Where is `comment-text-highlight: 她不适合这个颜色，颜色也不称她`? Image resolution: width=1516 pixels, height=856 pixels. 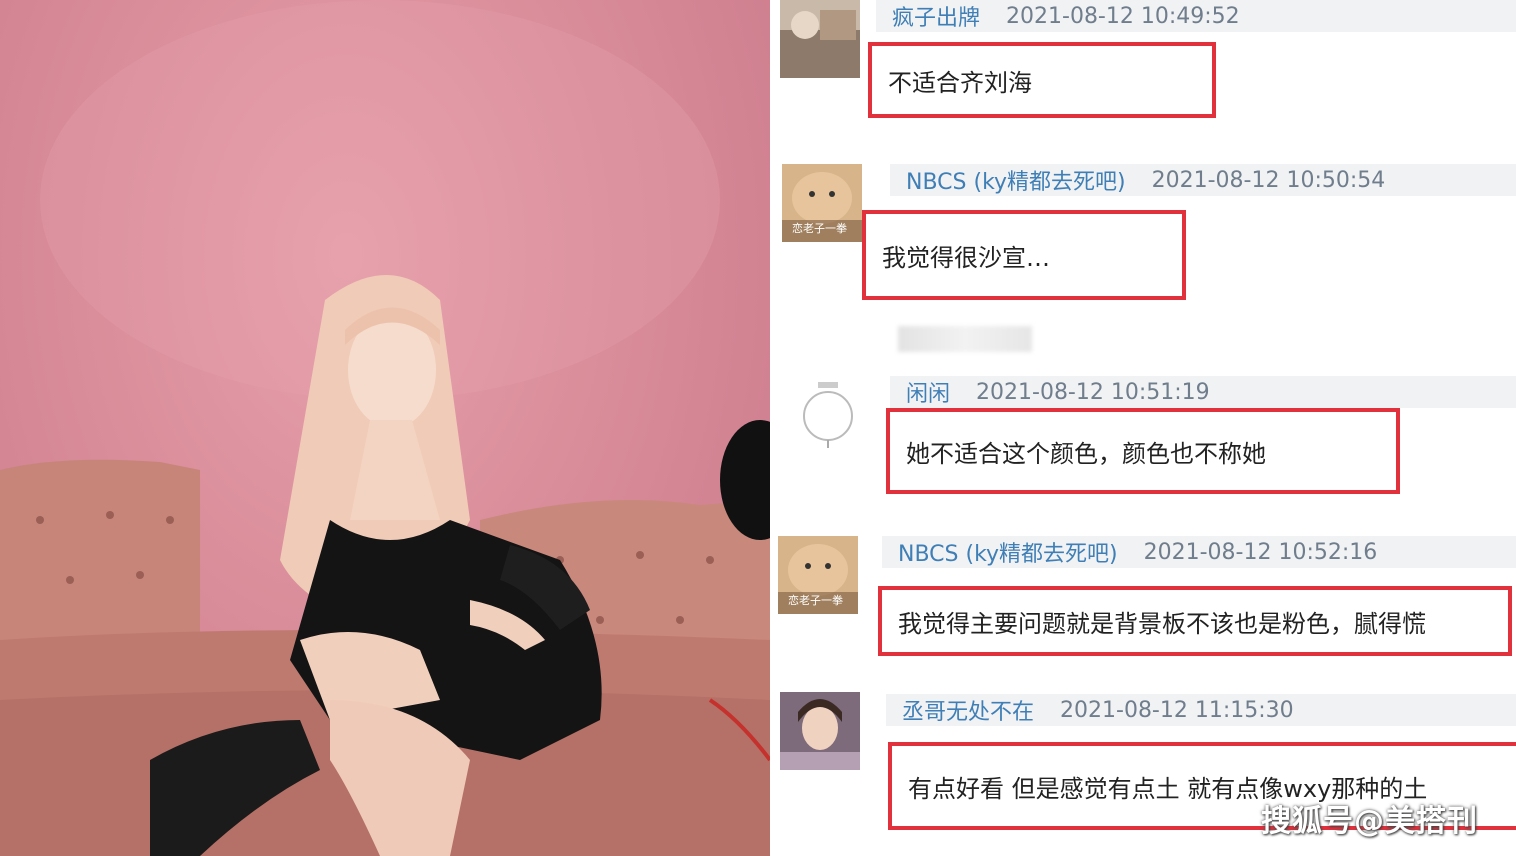 comment-text-highlight: 她不适合这个颜色，颜色也不称她 is located at coordinates (1143, 451).